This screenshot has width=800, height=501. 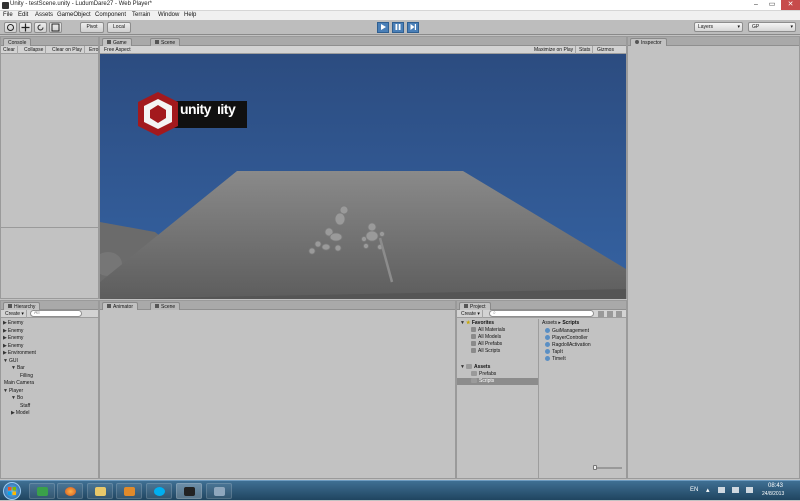 What do you see at coordinates (22, 306) in the screenshot?
I see `tab-hierarchy: Hierarchy` at bounding box center [22, 306].